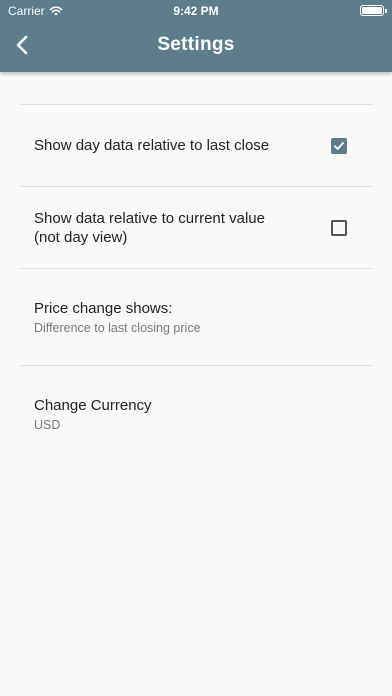 The width and height of the screenshot is (392, 696). Describe the element at coordinates (149, 218) in the screenshot. I see `setting-label-line1: Show data relative to current value` at that location.